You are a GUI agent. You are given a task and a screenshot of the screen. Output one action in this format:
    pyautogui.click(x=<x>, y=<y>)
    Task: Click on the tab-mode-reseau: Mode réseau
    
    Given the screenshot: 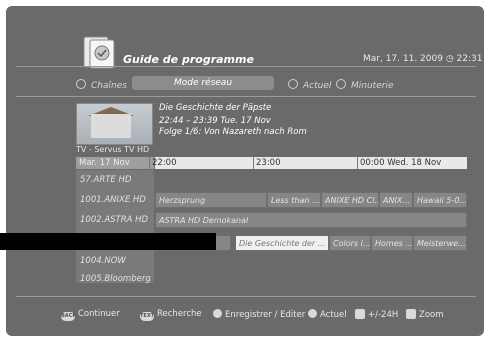 What is the action you would take?
    pyautogui.click(x=203, y=83)
    